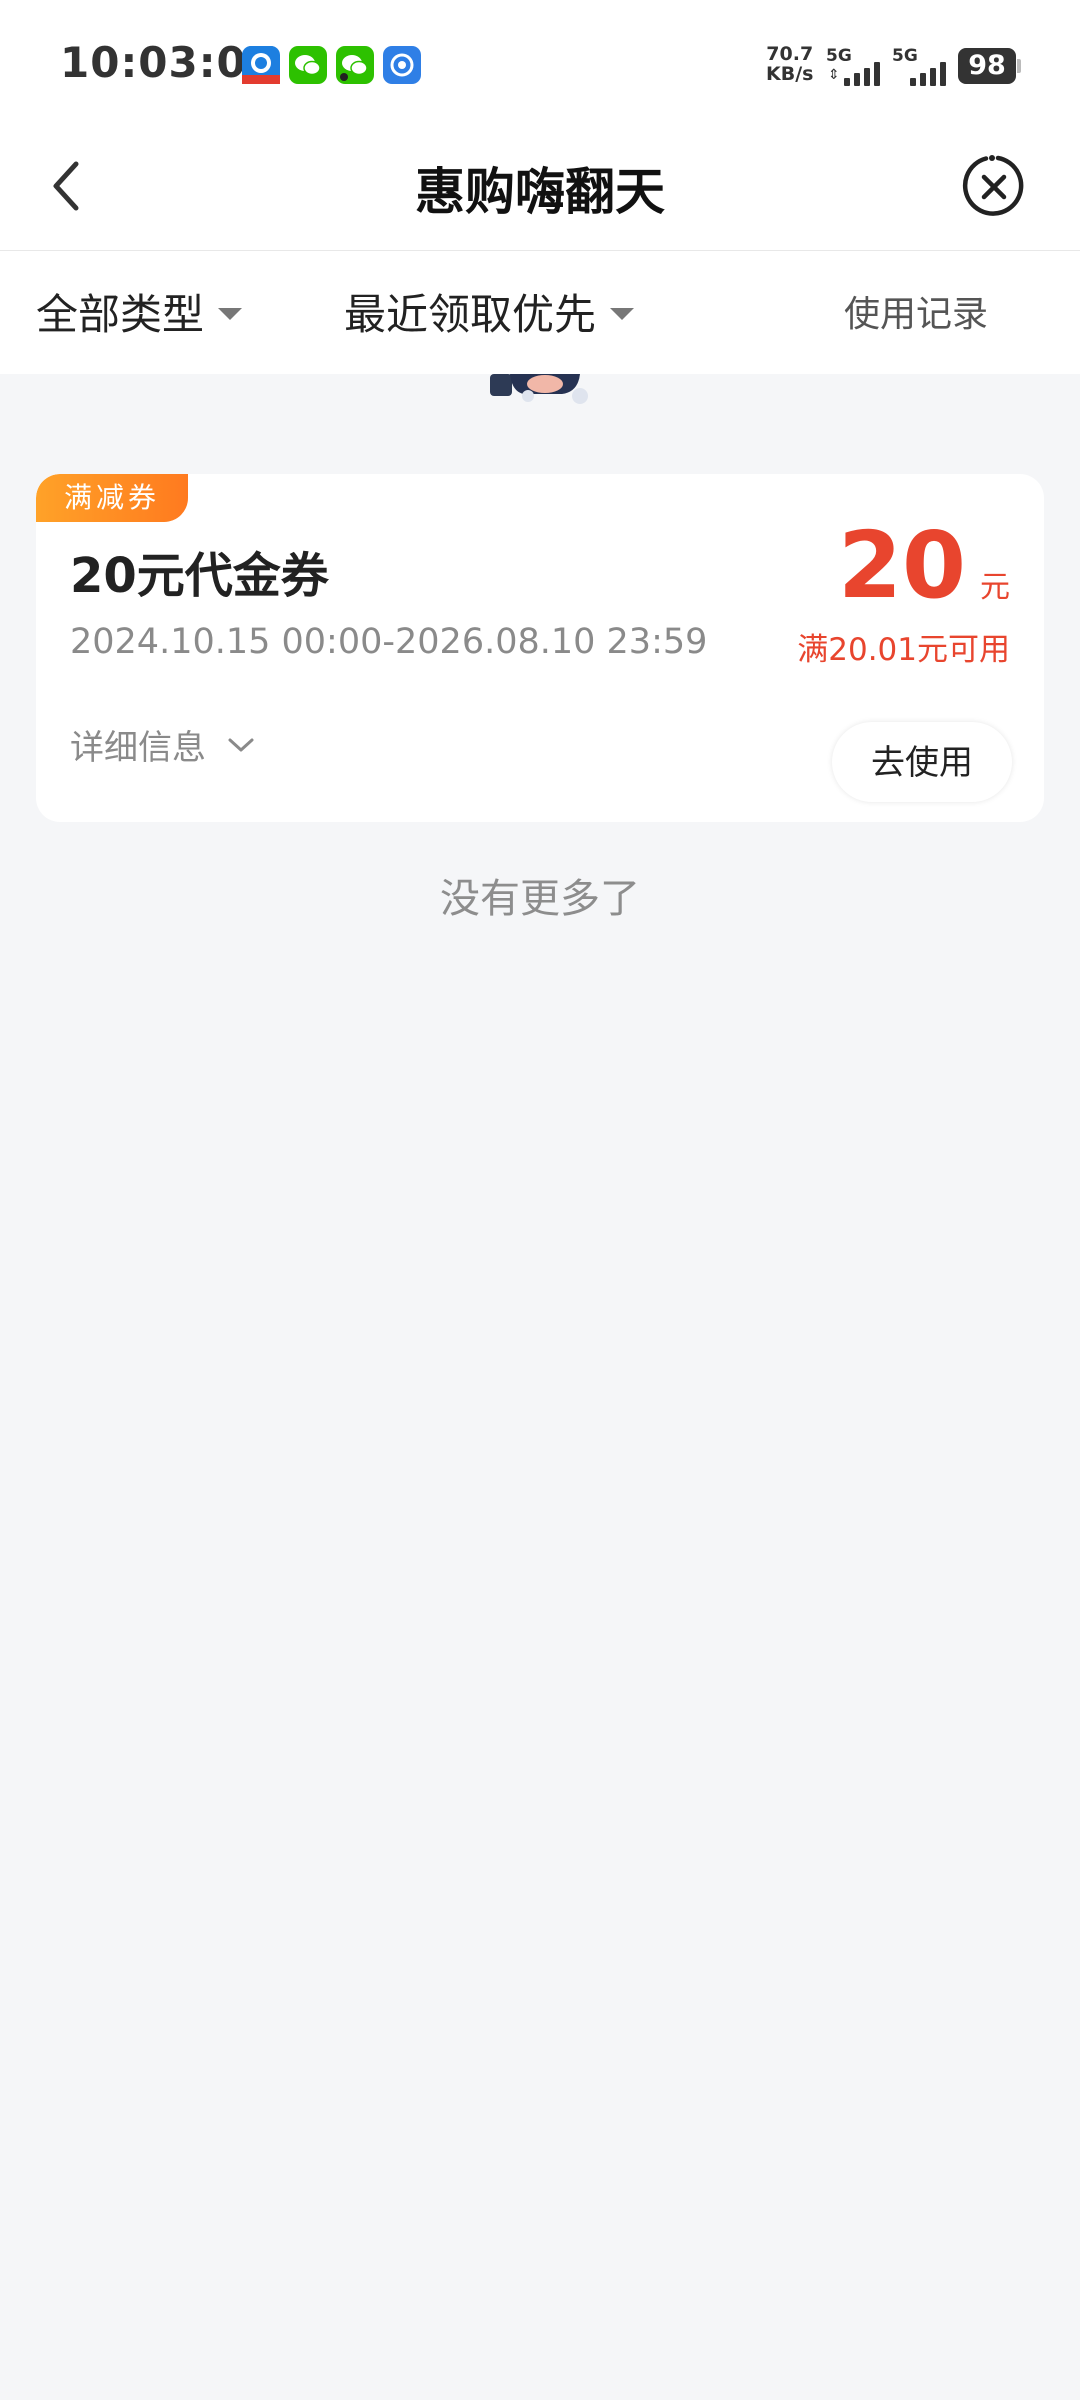 The image size is (1080, 2400). Describe the element at coordinates (834, 75) in the screenshot. I see `data-arrows-icon: ⇕` at that location.